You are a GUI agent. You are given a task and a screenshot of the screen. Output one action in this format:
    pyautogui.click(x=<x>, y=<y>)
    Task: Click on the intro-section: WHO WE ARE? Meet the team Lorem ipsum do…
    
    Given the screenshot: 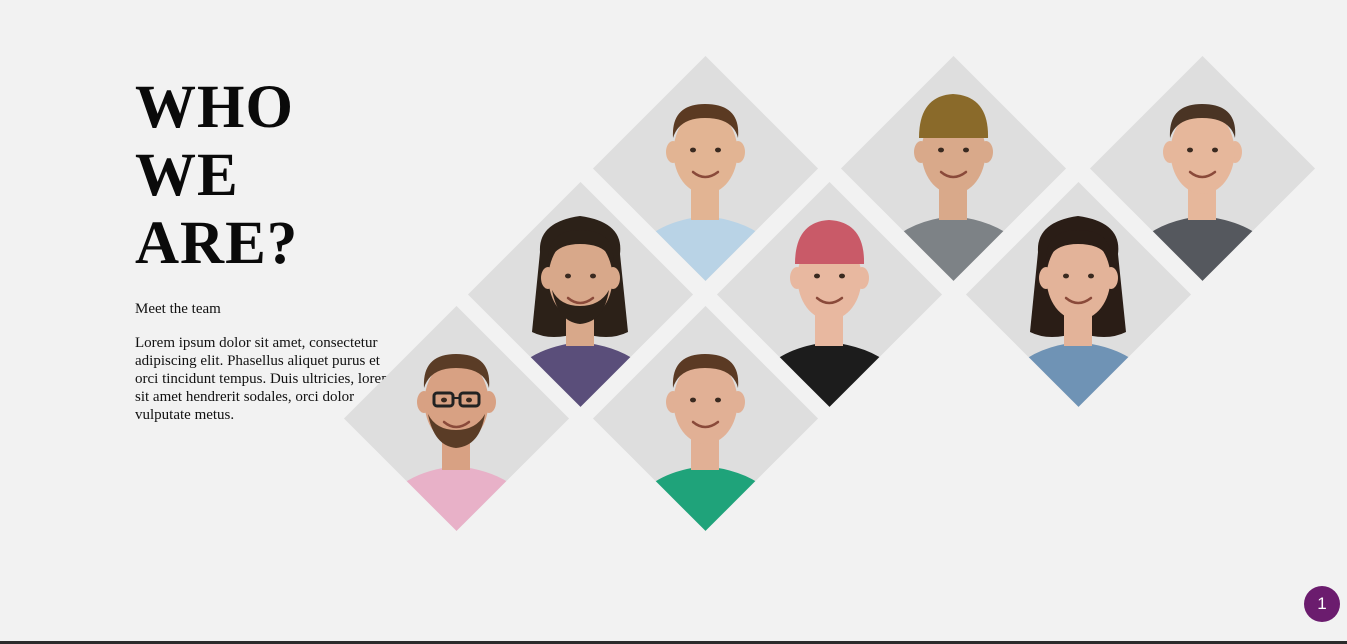 What is the action you would take?
    pyautogui.click(x=270, y=249)
    